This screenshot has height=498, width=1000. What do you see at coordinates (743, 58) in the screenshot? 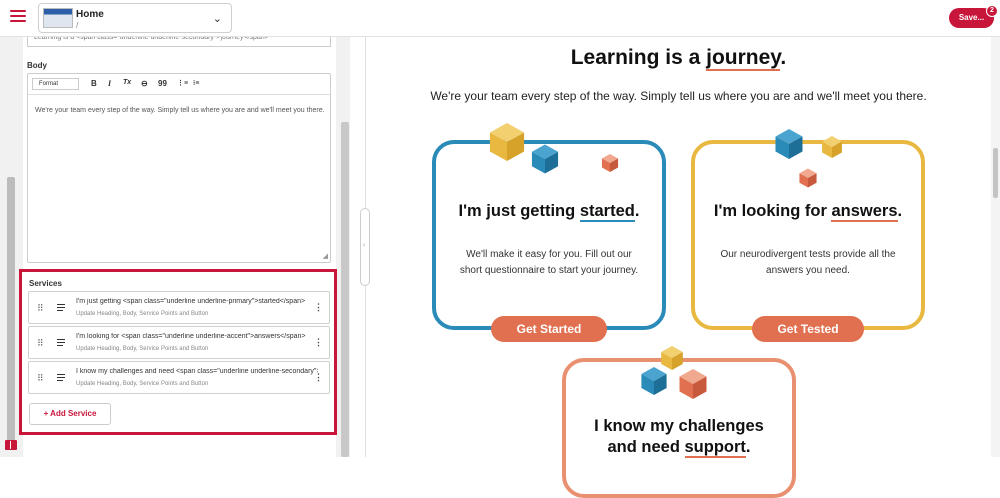
I see `heading-underlined-word: journey` at bounding box center [743, 58].